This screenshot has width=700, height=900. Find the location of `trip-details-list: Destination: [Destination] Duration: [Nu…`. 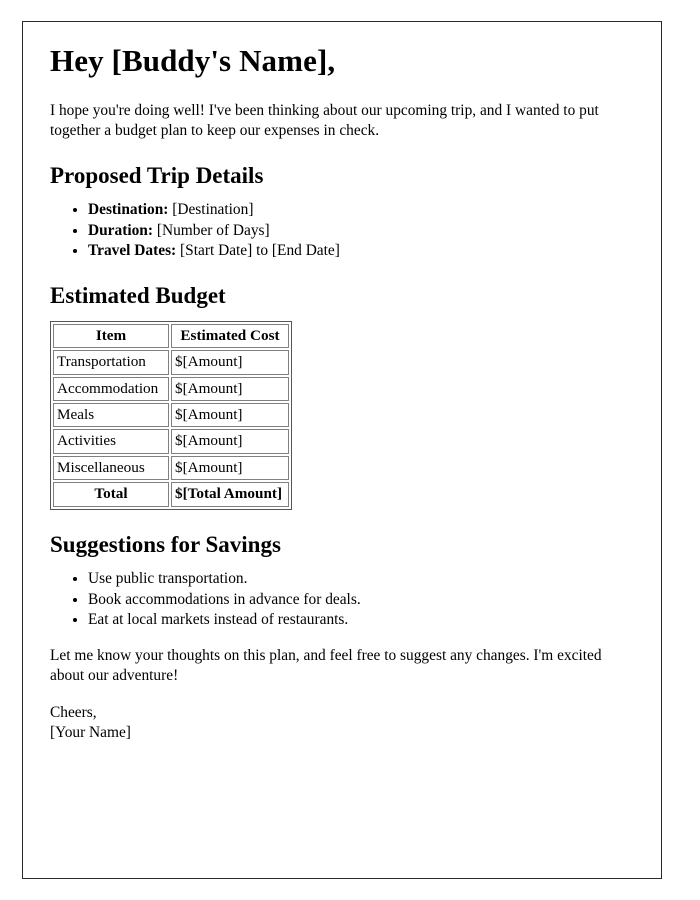

trip-details-list: Destination: [Destination] Duration: [Nu… is located at coordinates (342, 230).